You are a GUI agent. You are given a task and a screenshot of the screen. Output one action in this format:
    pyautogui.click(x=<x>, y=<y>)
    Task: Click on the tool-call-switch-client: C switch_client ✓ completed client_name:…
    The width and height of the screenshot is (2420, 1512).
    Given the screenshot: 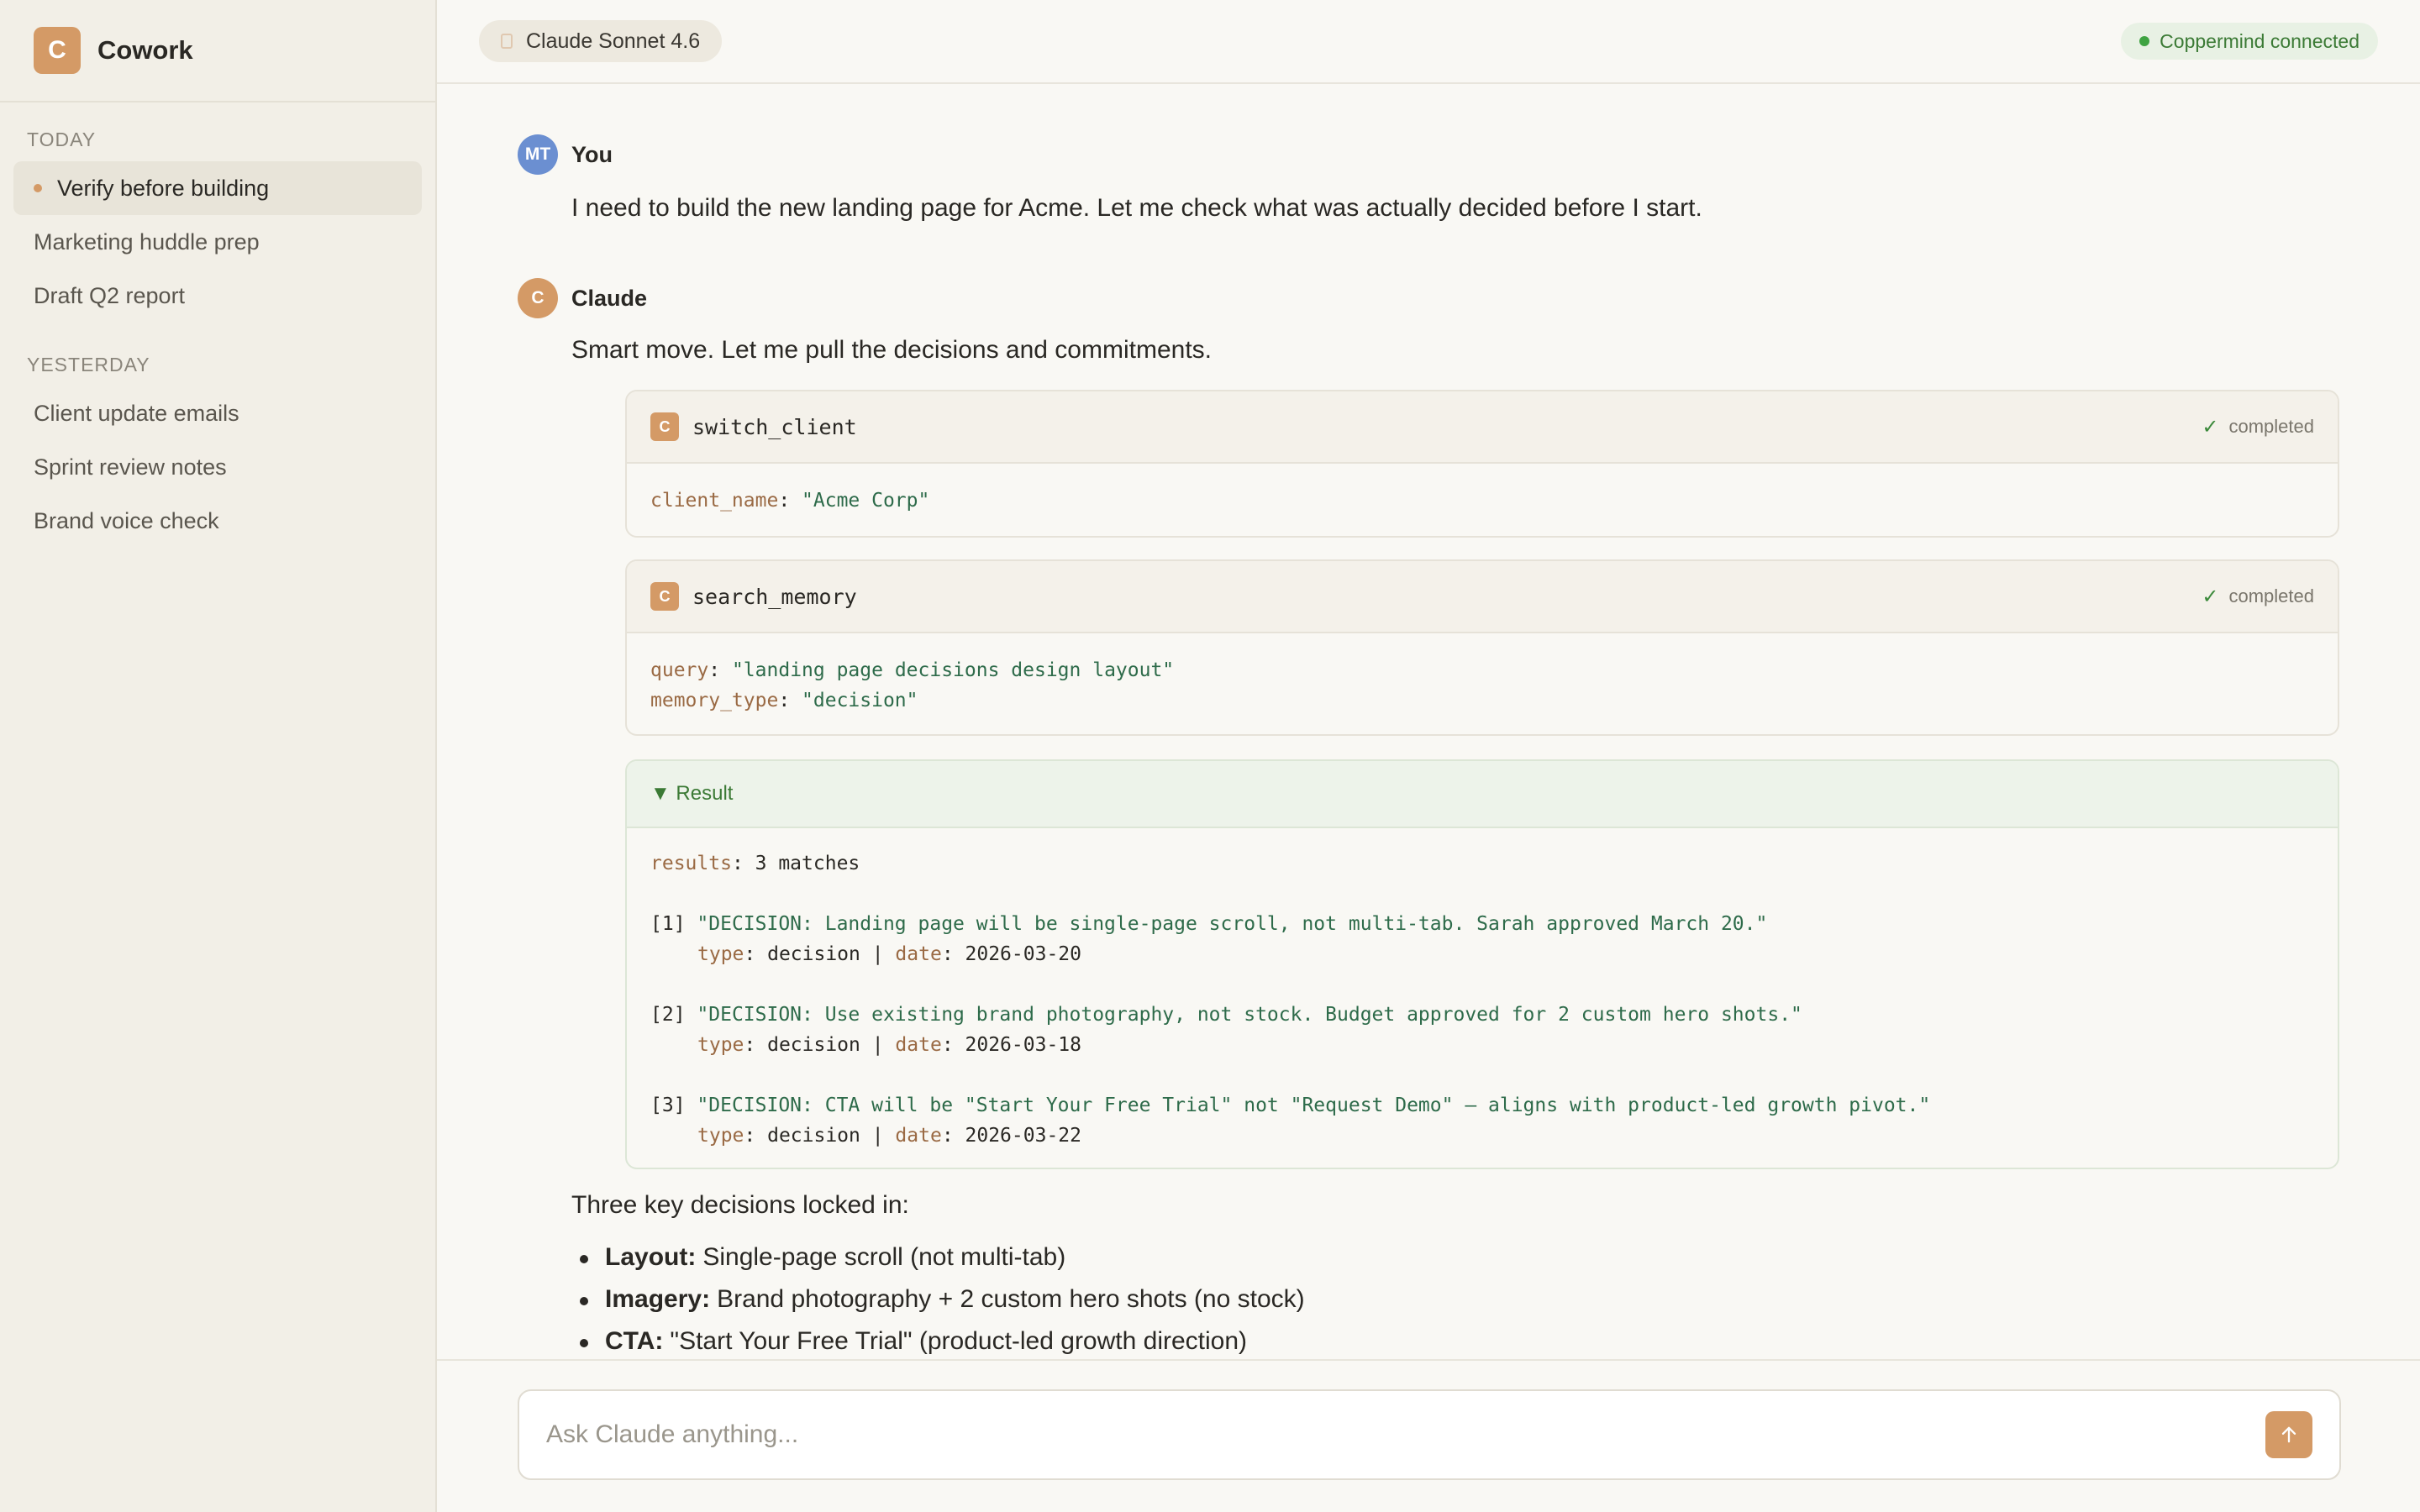 What is the action you would take?
    pyautogui.click(x=1482, y=464)
    